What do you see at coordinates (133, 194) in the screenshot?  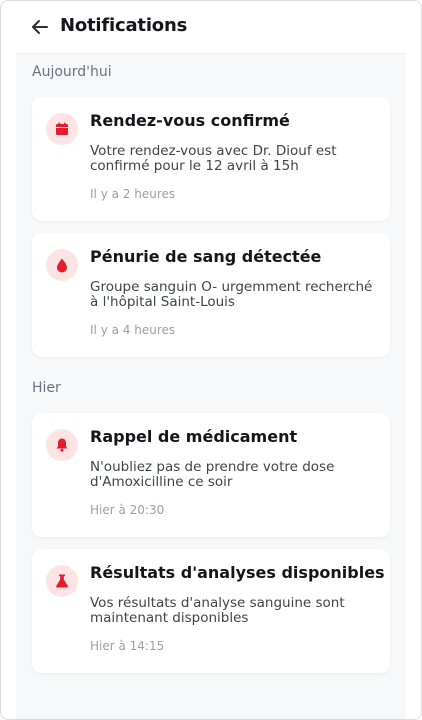 I see `notification-time: Il y a 2 heures` at bounding box center [133, 194].